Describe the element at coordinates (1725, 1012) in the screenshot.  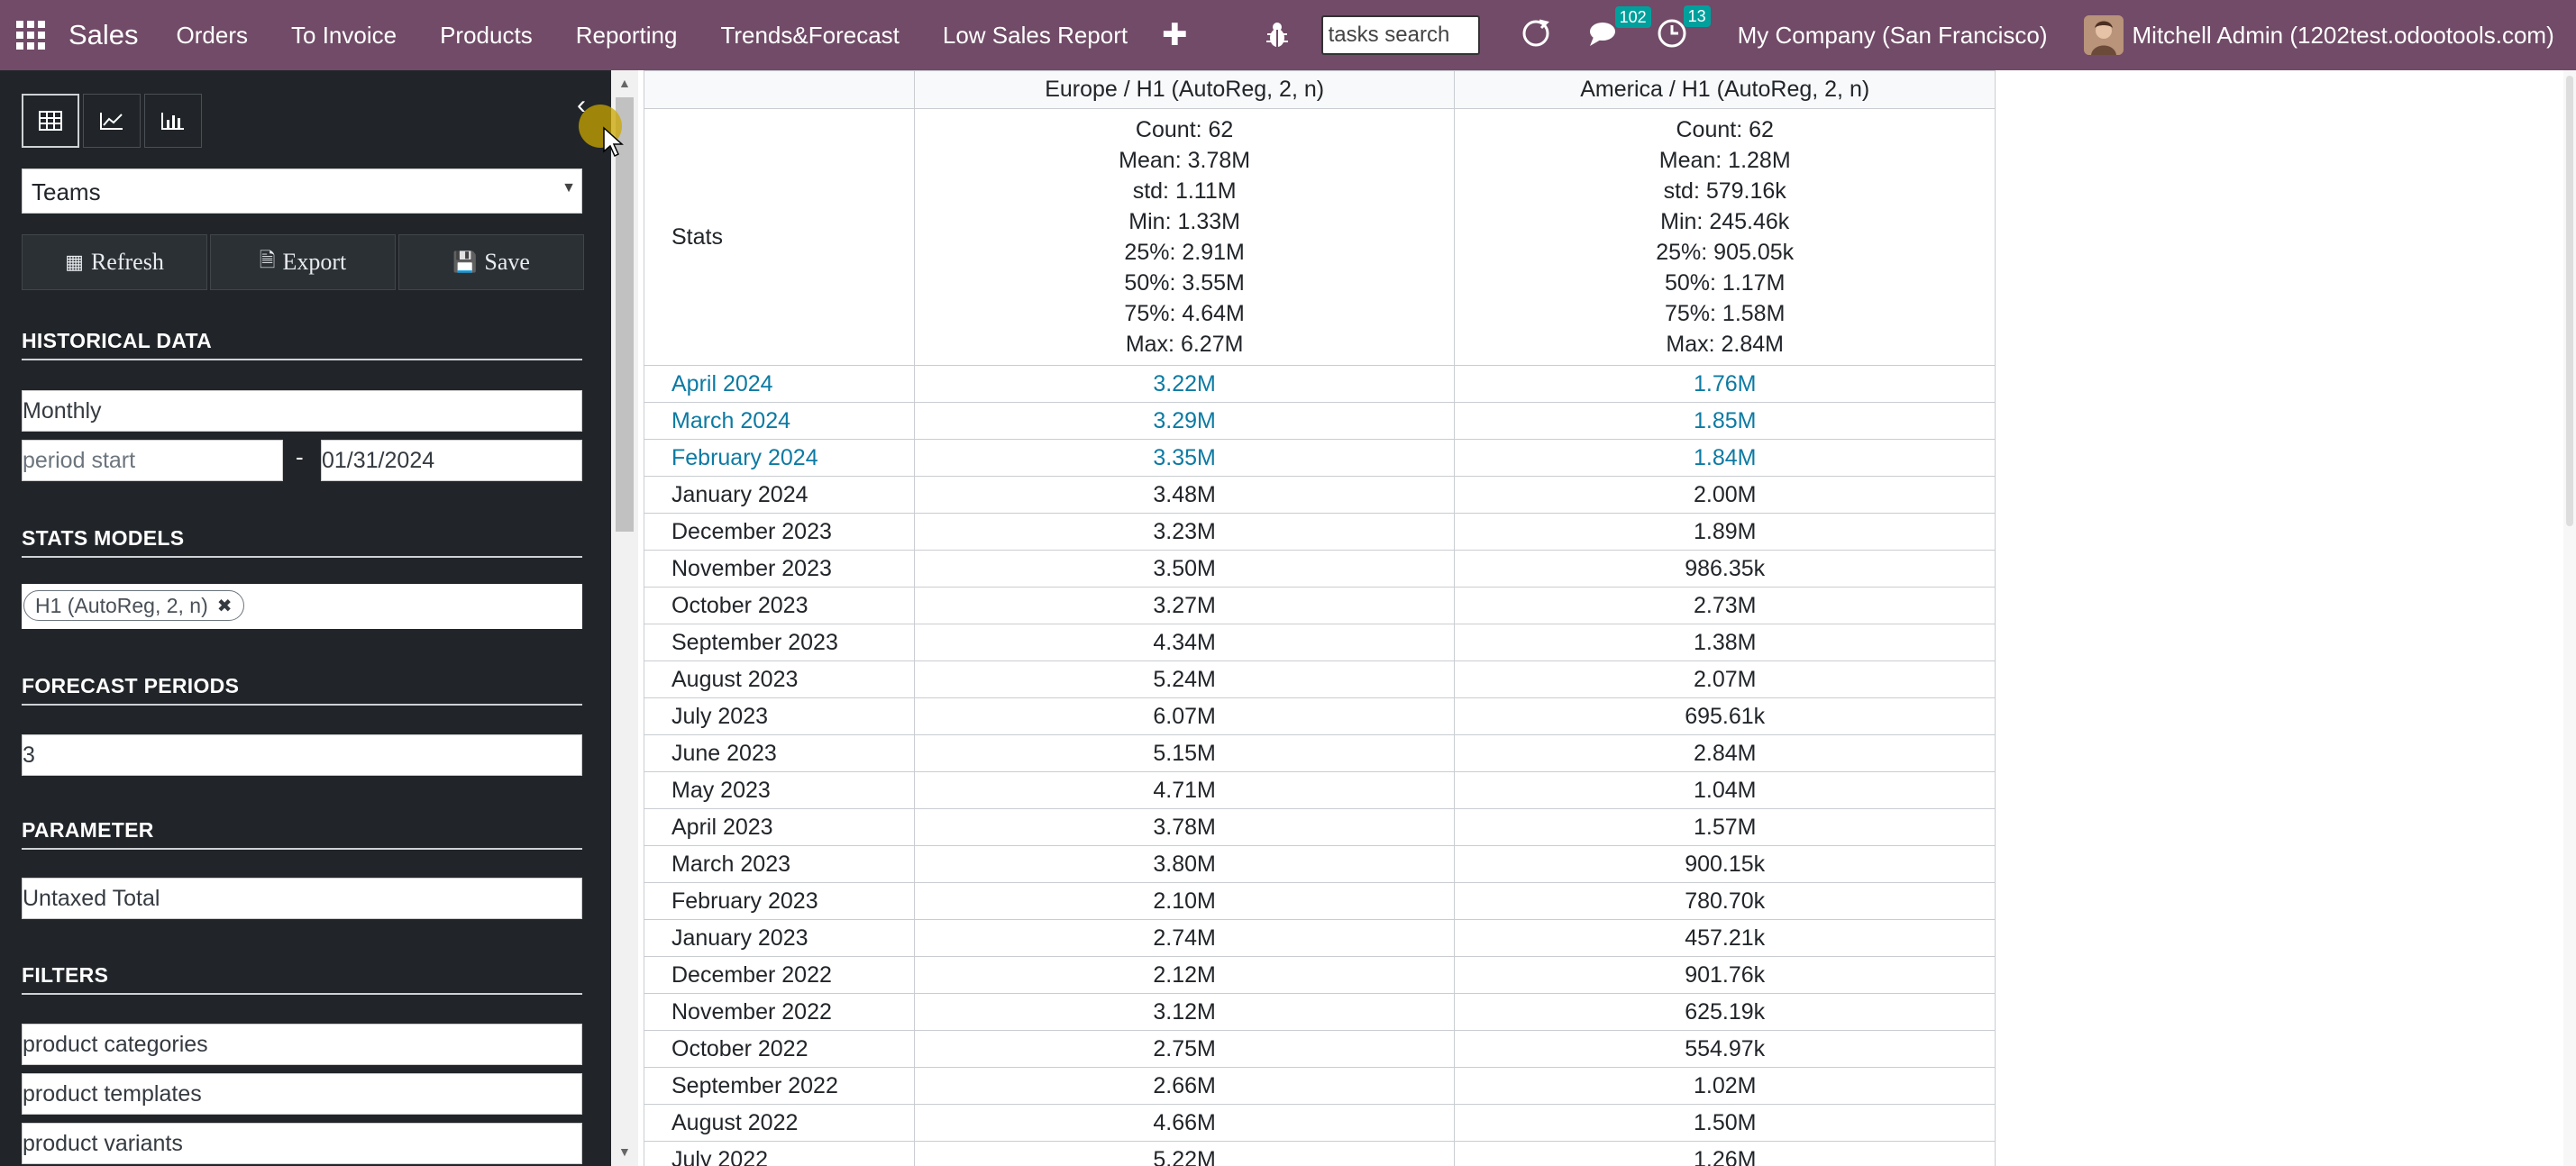
I see `america-value-cell: 625.19k` at that location.